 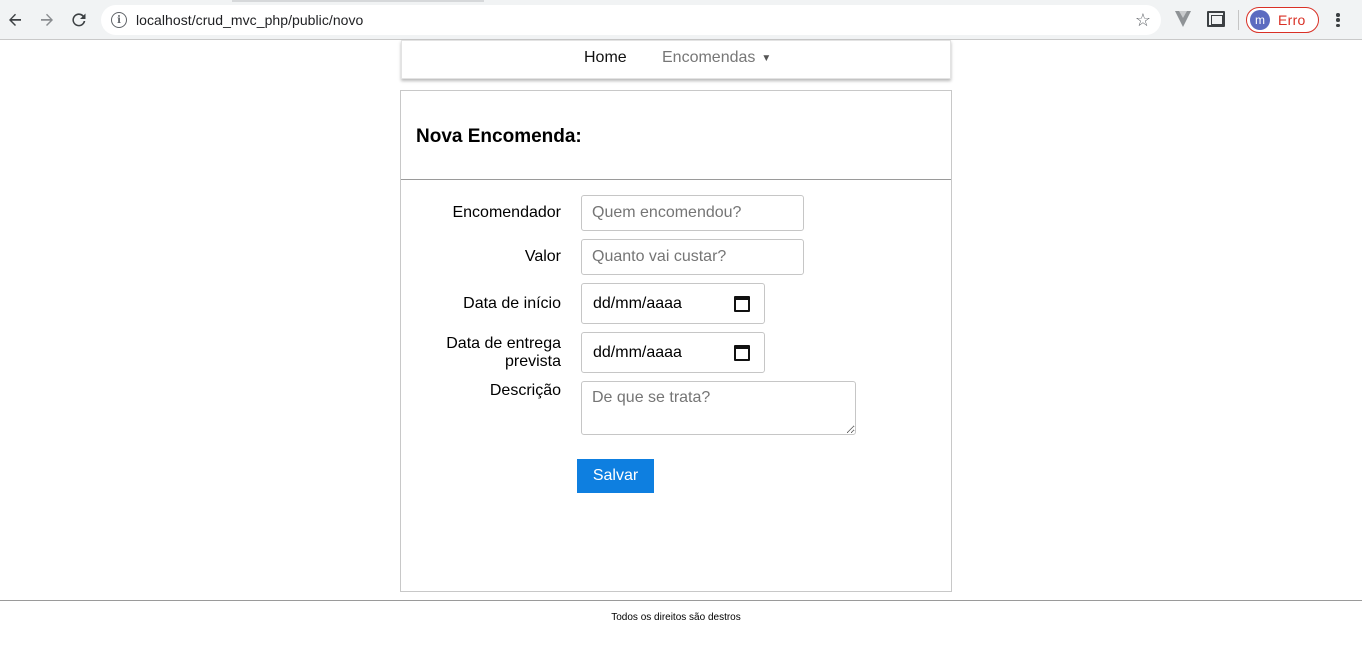 I want to click on descricao-label: Descrição, so click(x=525, y=390).